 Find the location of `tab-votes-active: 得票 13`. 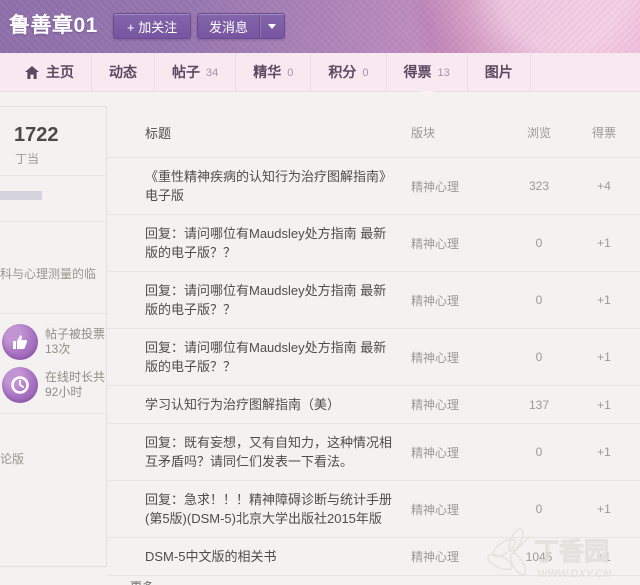

tab-votes-active: 得票 13 is located at coordinates (427, 75).